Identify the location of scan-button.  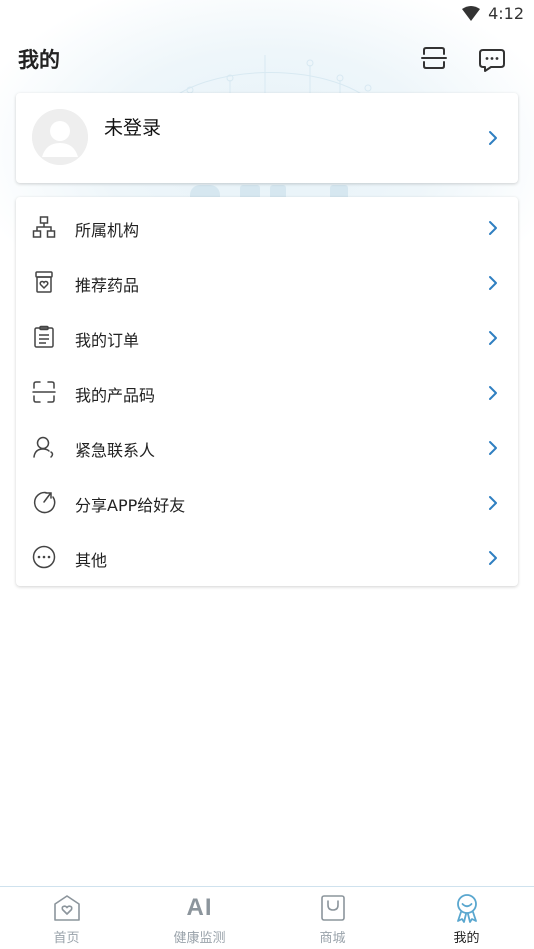
(434, 58).